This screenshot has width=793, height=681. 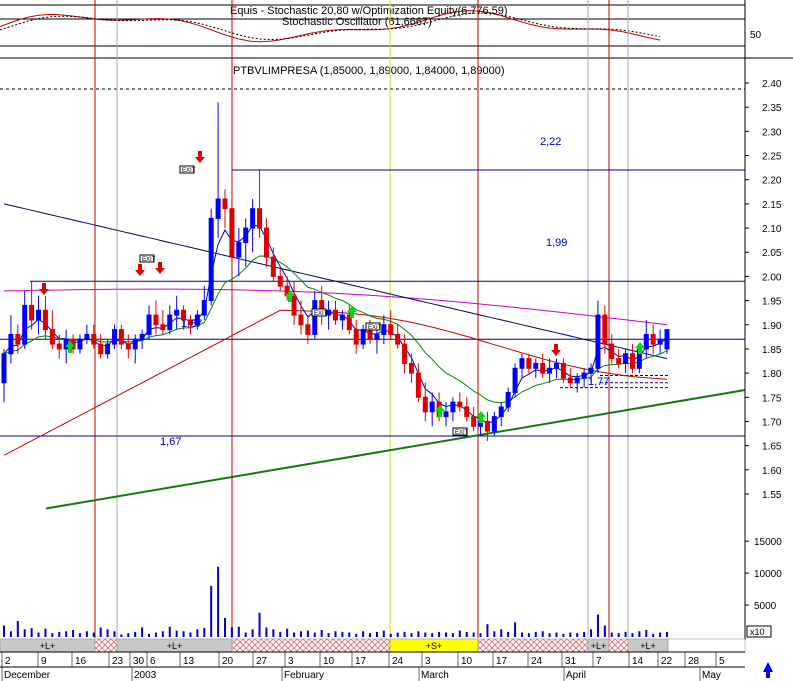 I want to click on date-tick-label: 13, so click(x=189, y=661).